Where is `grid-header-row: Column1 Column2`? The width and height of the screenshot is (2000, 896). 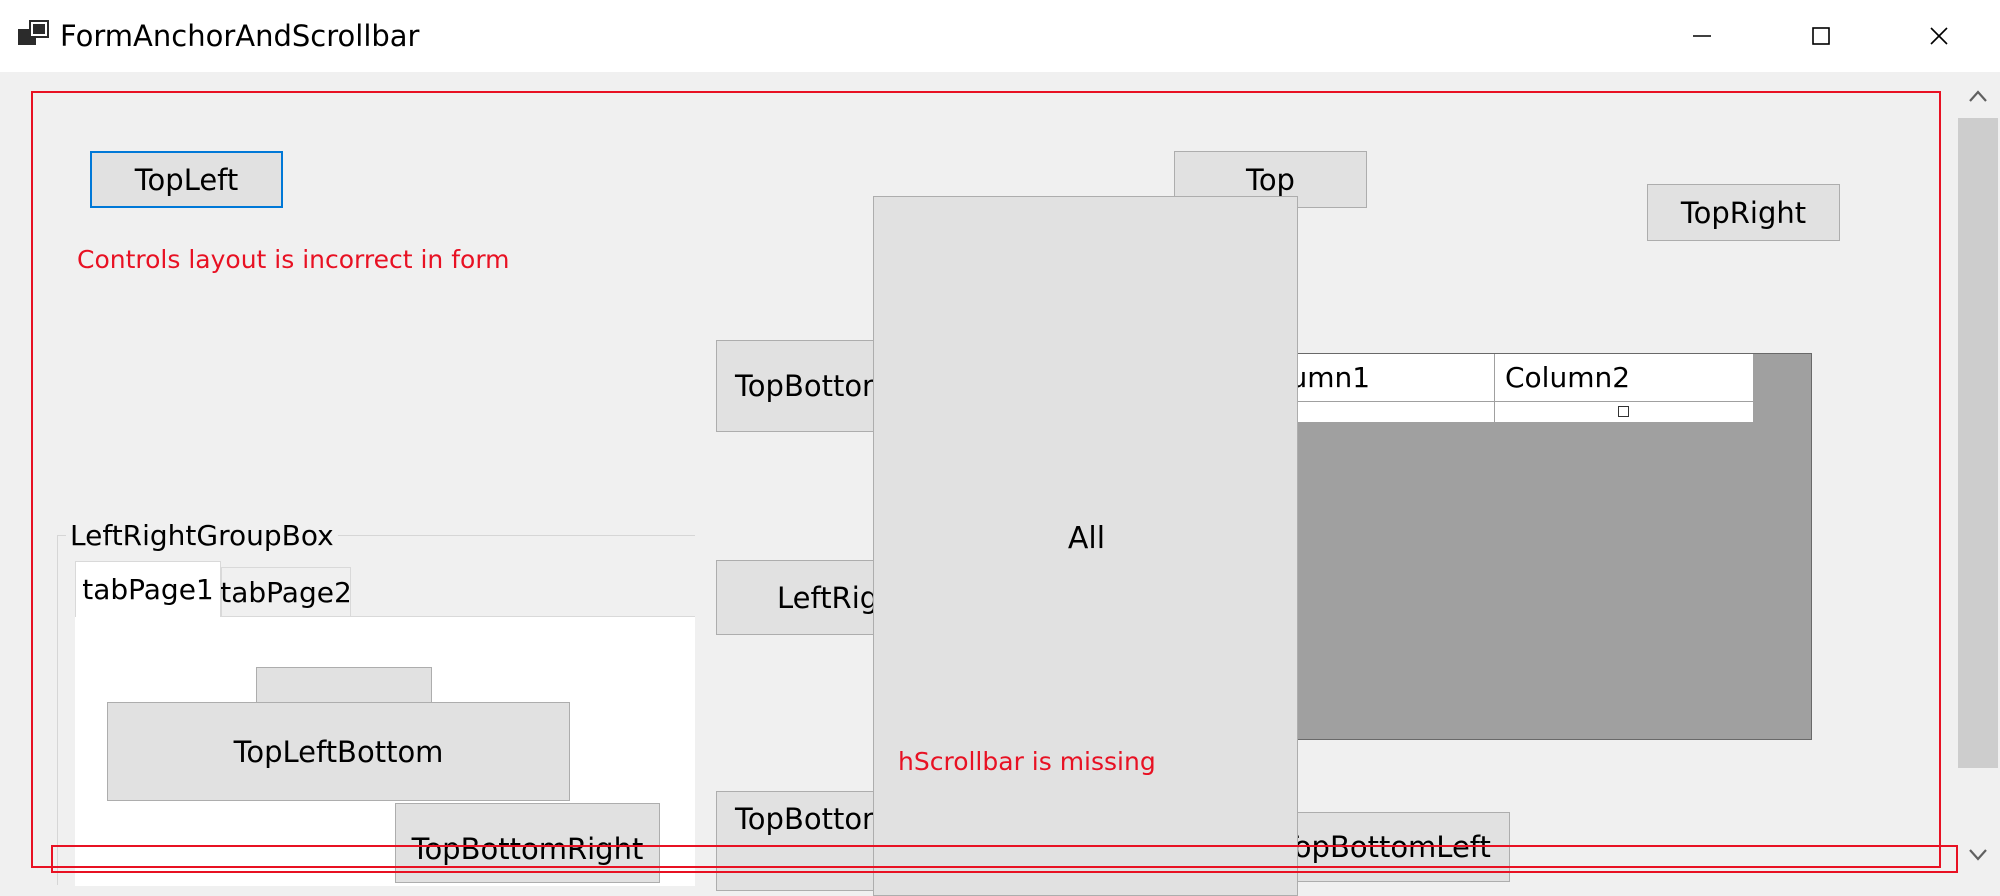 grid-header-row: Column1 Column2 is located at coordinates (1494, 378).